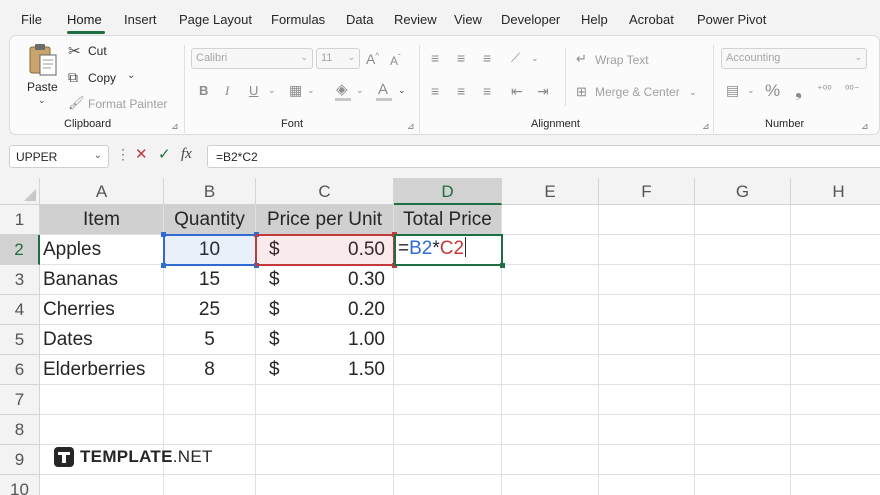 Image resolution: width=880 pixels, height=495 pixels. I want to click on name-box: UPPER ⌄, so click(59, 156).